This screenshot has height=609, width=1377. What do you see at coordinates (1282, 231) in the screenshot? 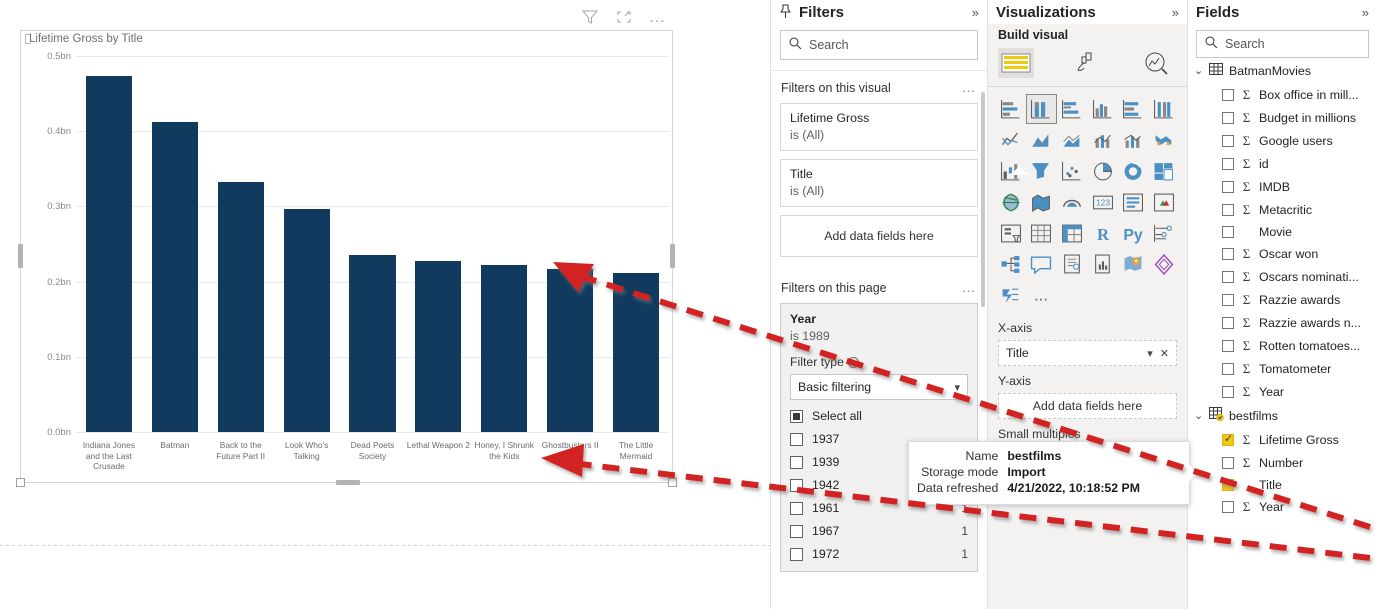
I see `field-row: Movie` at bounding box center [1282, 231].